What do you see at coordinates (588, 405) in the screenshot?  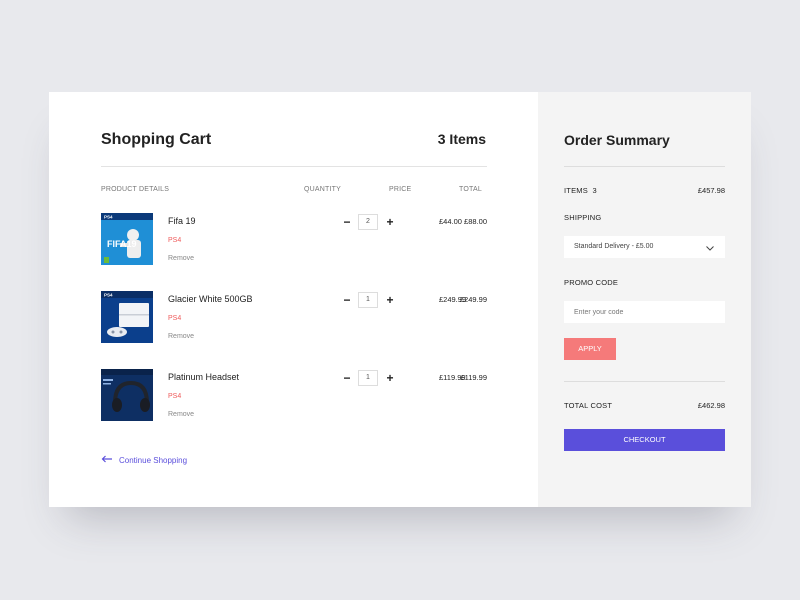 I see `total-cost-label: TOTAL COST` at bounding box center [588, 405].